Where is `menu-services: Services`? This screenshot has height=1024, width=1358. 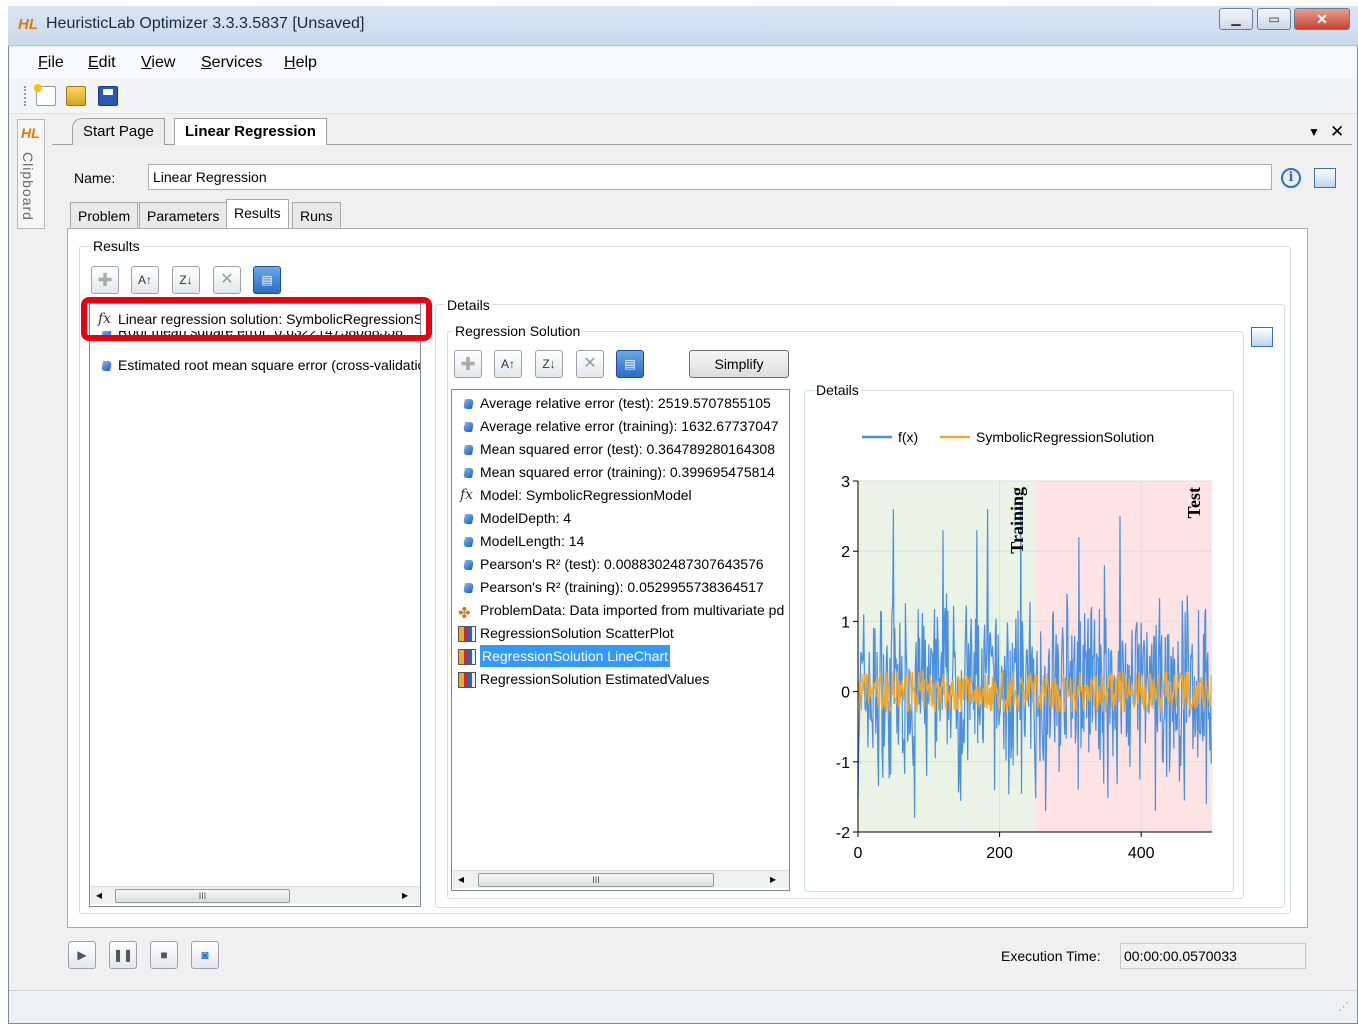 menu-services: Services is located at coordinates (231, 63).